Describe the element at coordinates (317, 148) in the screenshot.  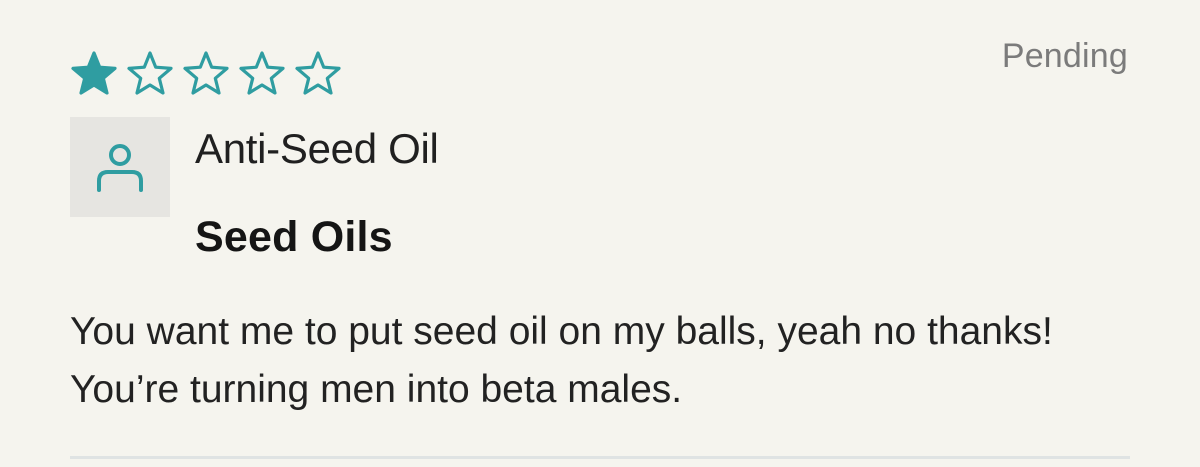
I see `review-author: Anti-Seed Oil` at that location.